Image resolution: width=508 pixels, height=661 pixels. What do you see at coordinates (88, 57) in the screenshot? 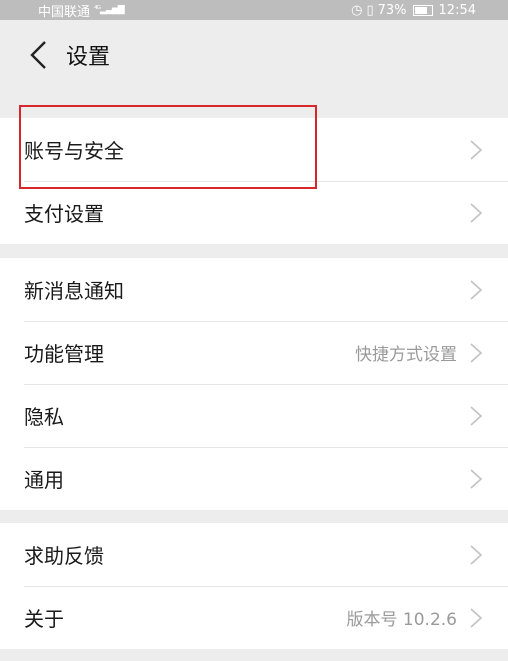
I see `page-title: 设置` at bounding box center [88, 57].